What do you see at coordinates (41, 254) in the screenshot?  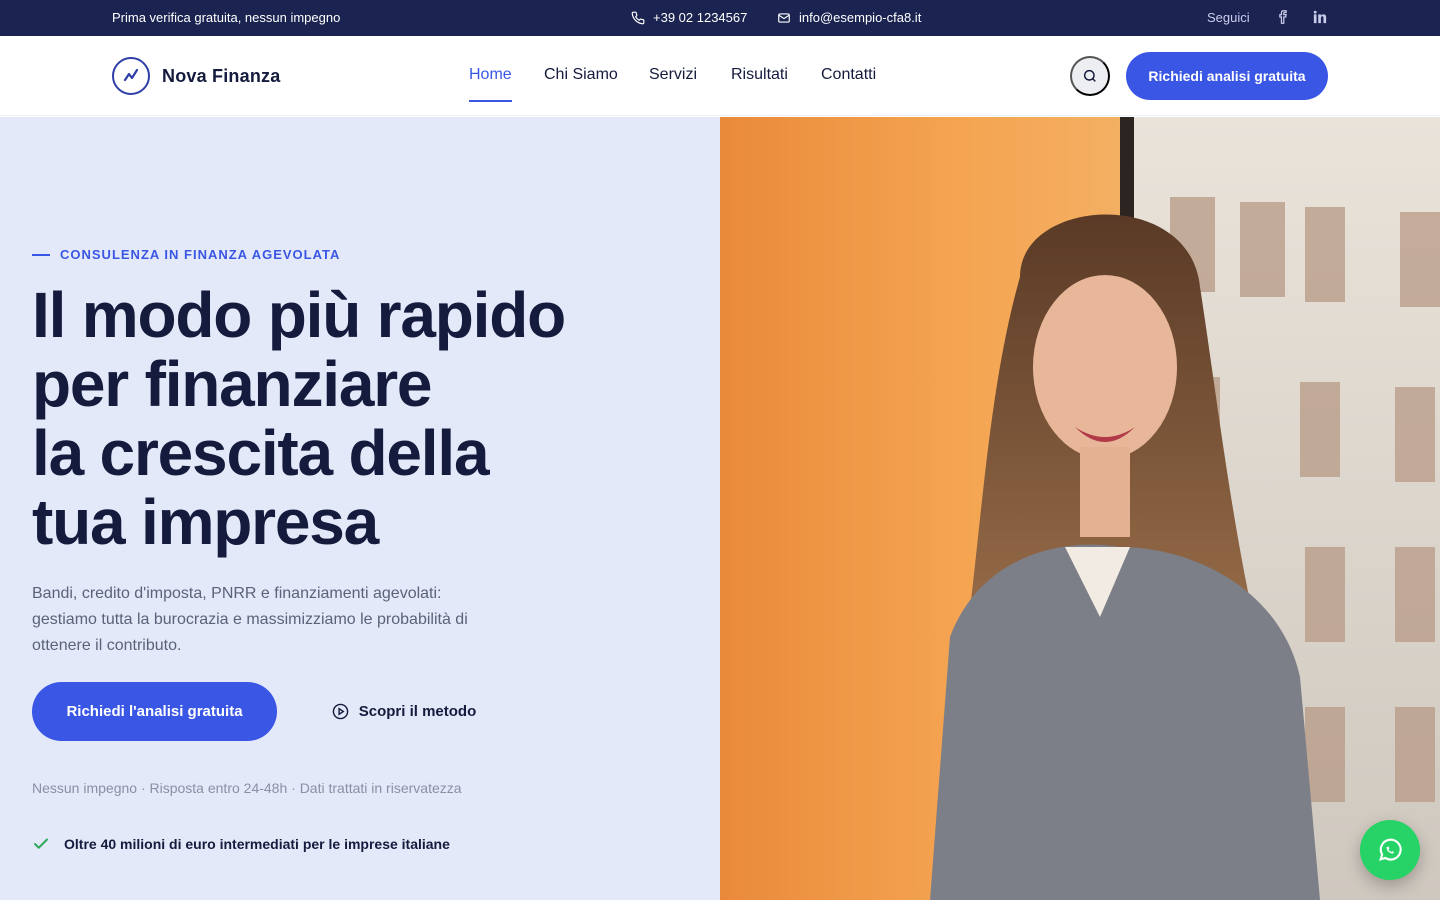 I see `eyebrow-dash` at bounding box center [41, 254].